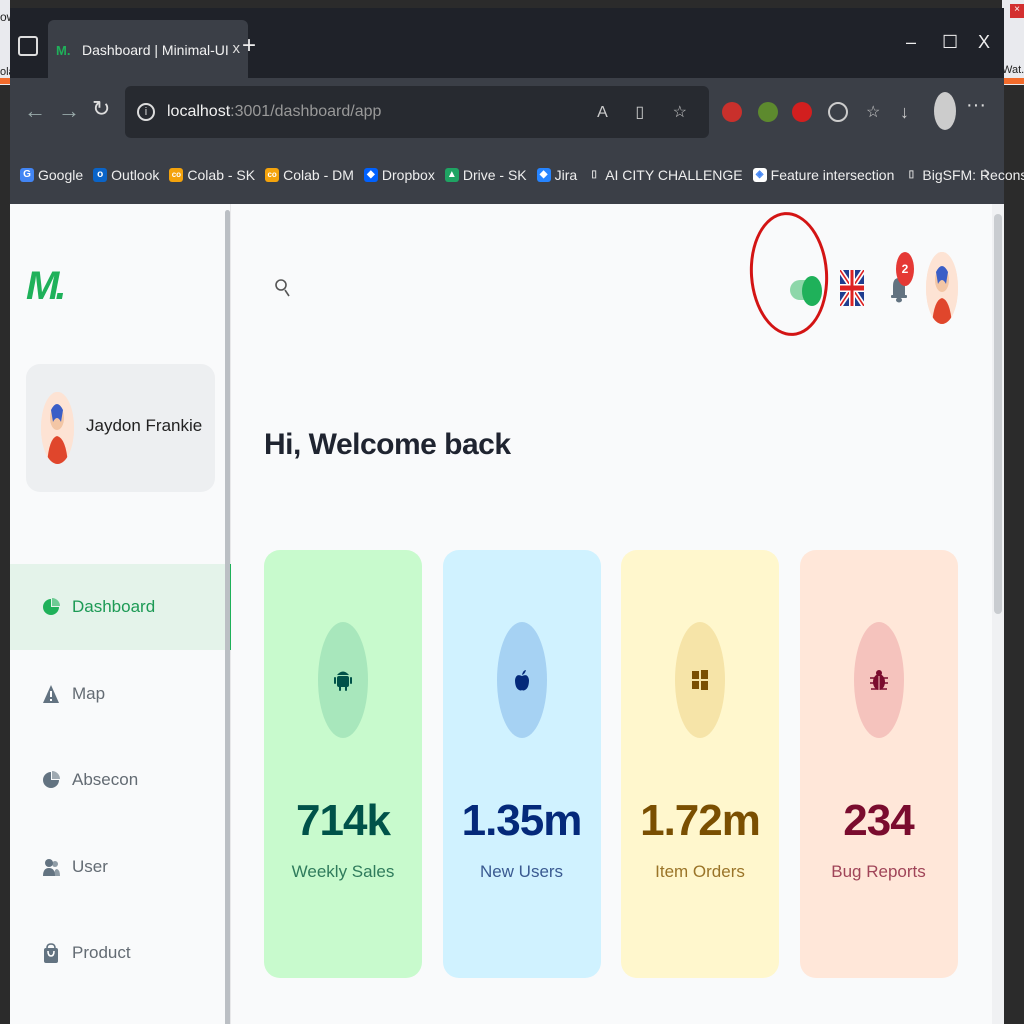  Describe the element at coordinates (144, 425) in the screenshot. I see `account-name: Jaydon Frankie` at that location.